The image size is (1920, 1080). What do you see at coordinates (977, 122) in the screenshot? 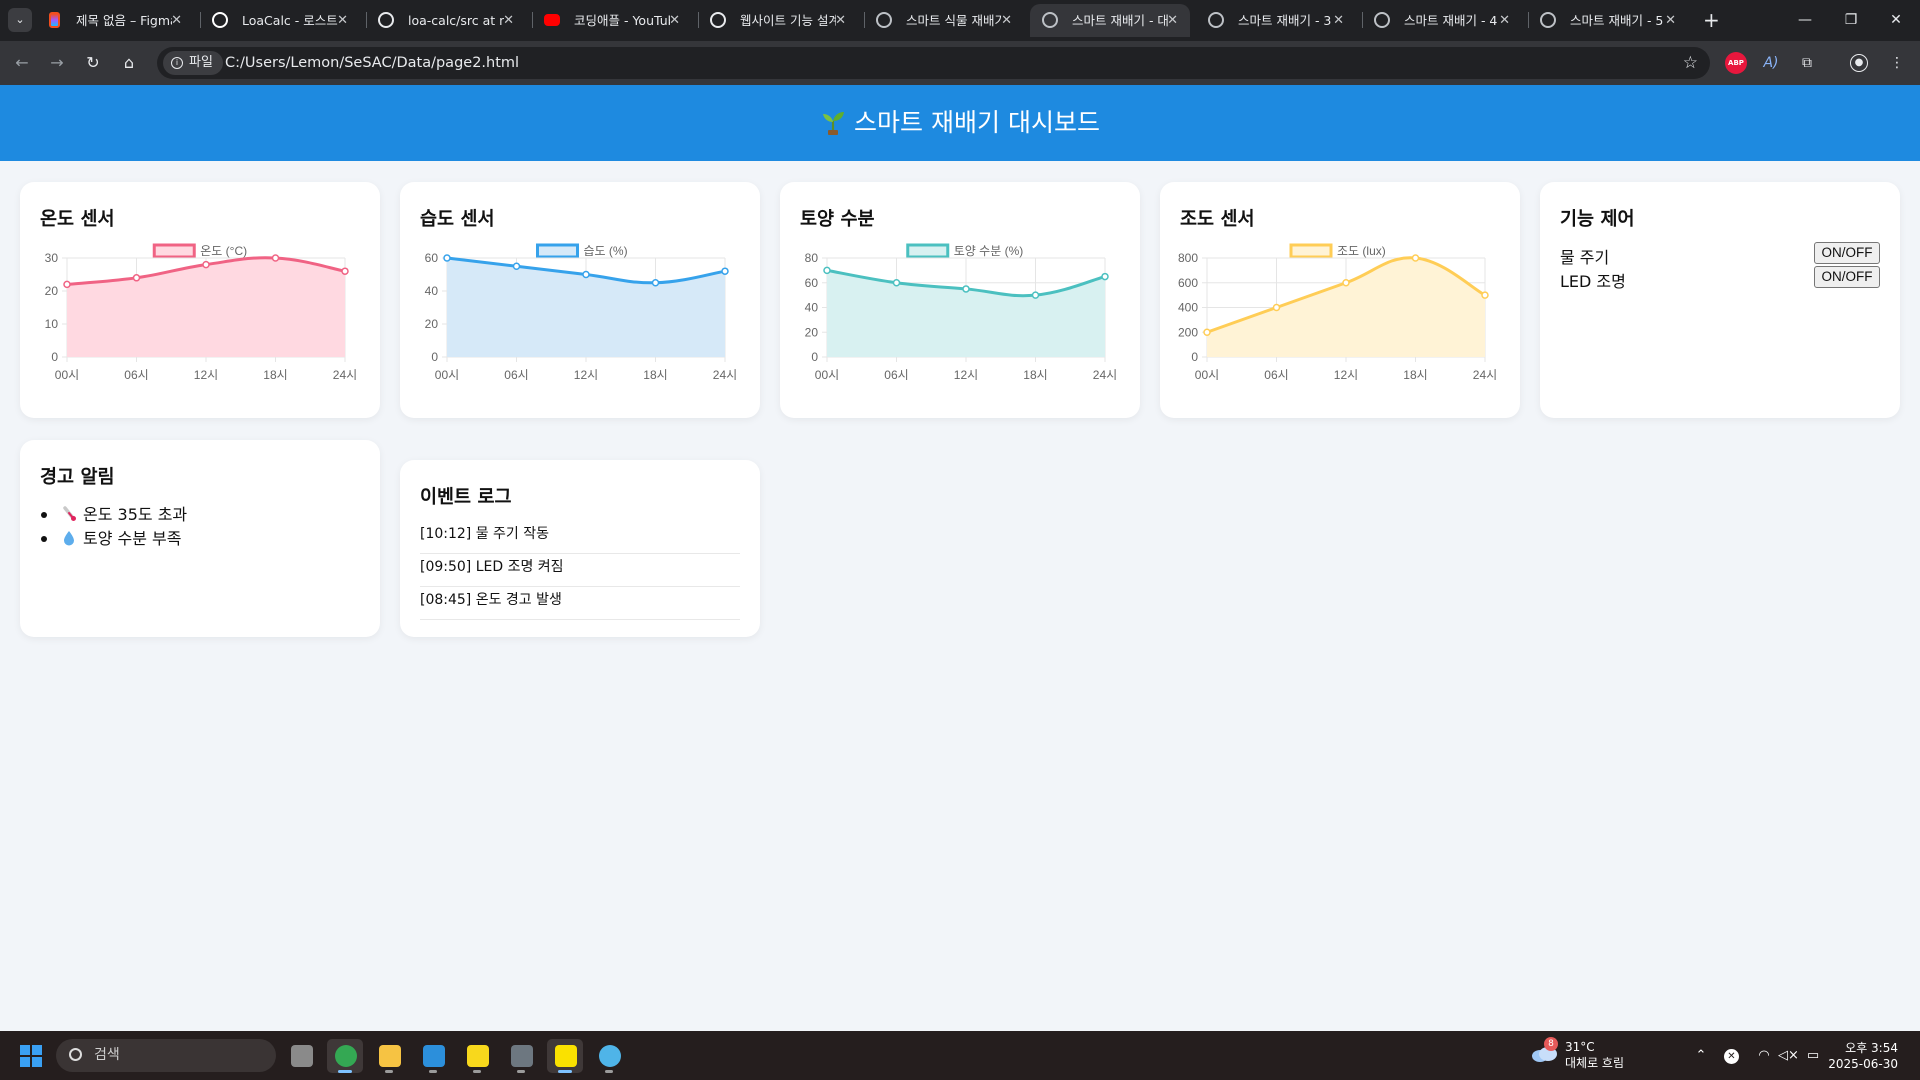
I see `page-title: 스마트 재배기 대시보드` at bounding box center [977, 122].